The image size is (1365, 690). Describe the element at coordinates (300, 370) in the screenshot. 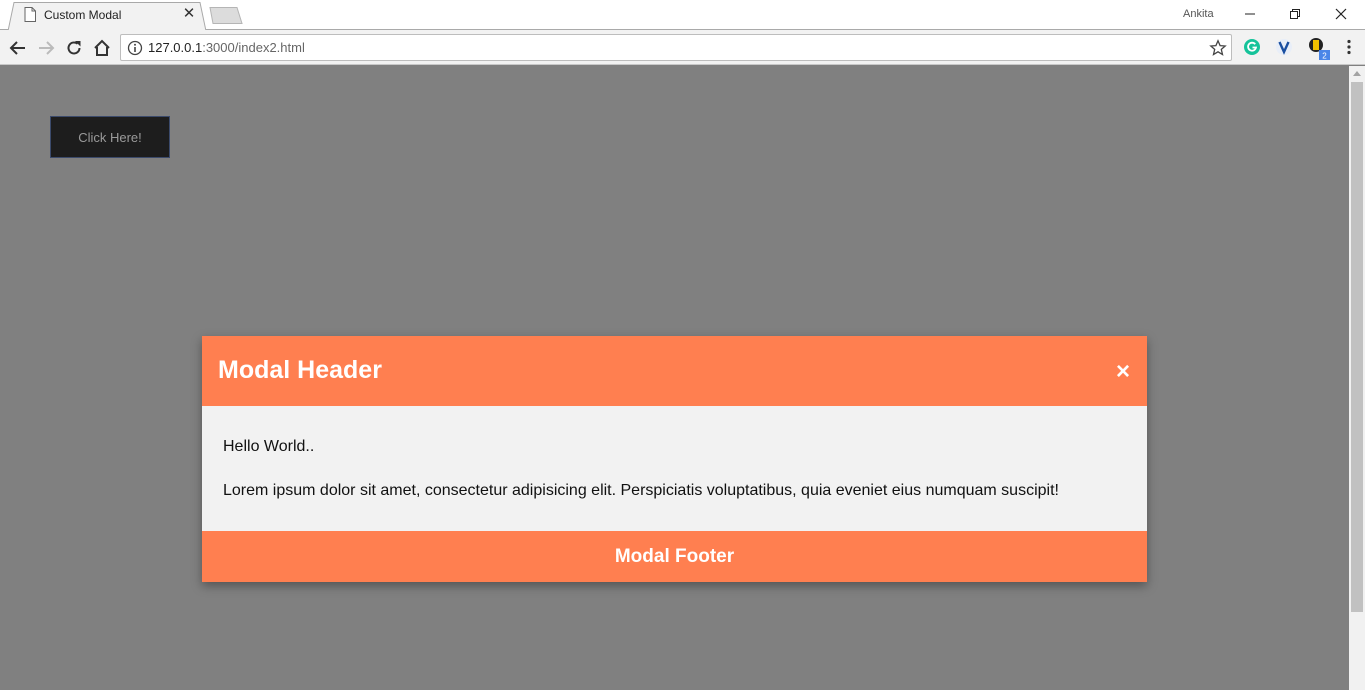

I see `modal-title: Modal Header` at that location.